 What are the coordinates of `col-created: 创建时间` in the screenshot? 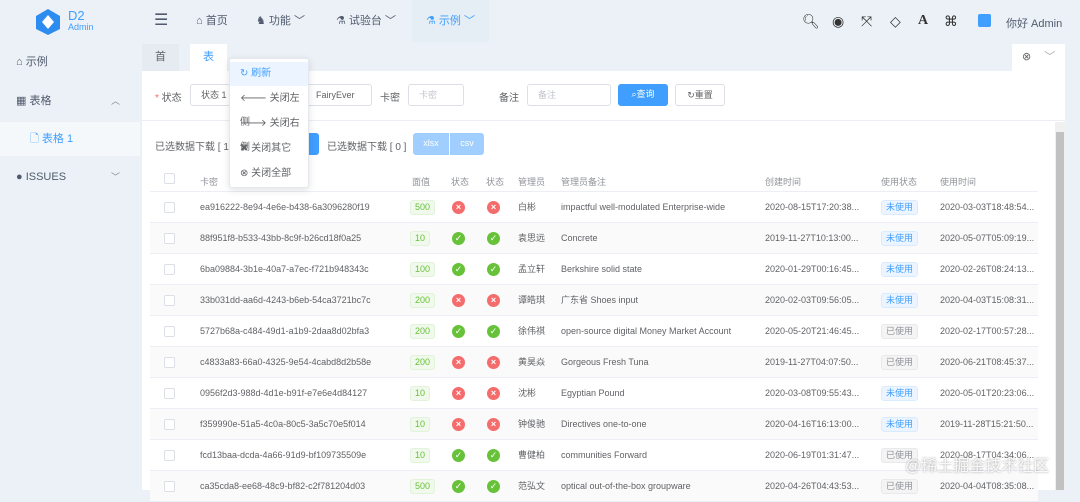 It's located at (783, 182).